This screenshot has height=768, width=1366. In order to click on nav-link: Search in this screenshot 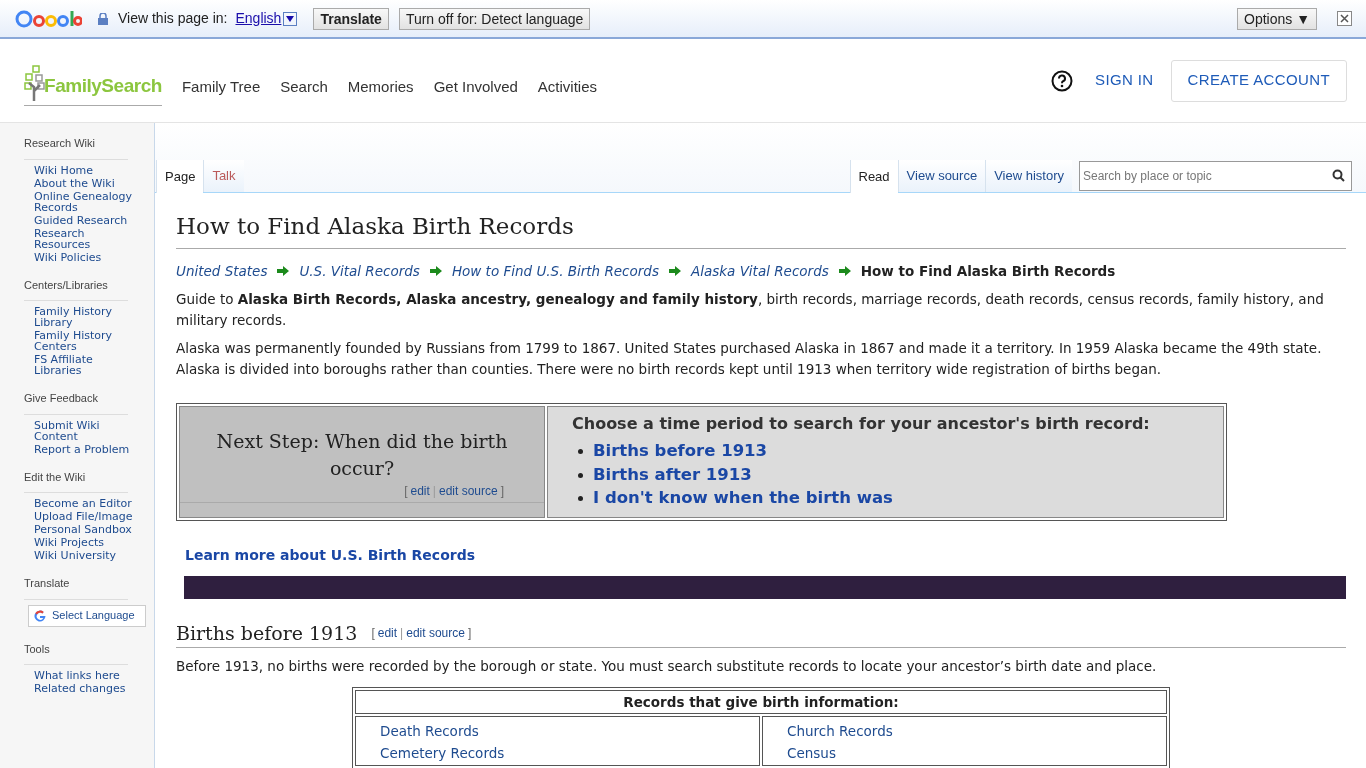, I will do `click(304, 87)`.